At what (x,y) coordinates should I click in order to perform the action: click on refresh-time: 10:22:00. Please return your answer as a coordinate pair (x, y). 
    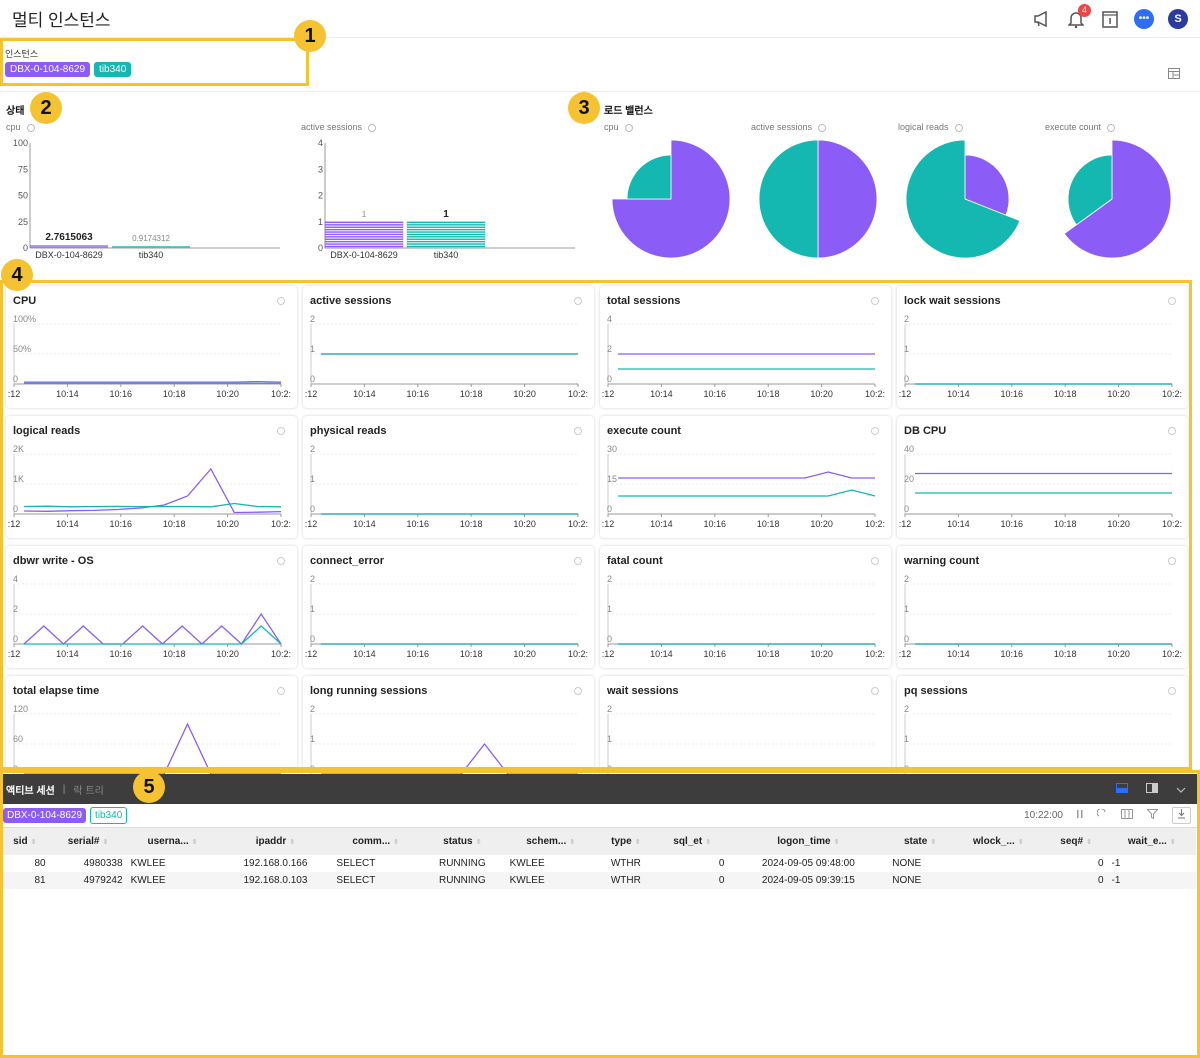
    Looking at the image, I should click on (1043, 815).